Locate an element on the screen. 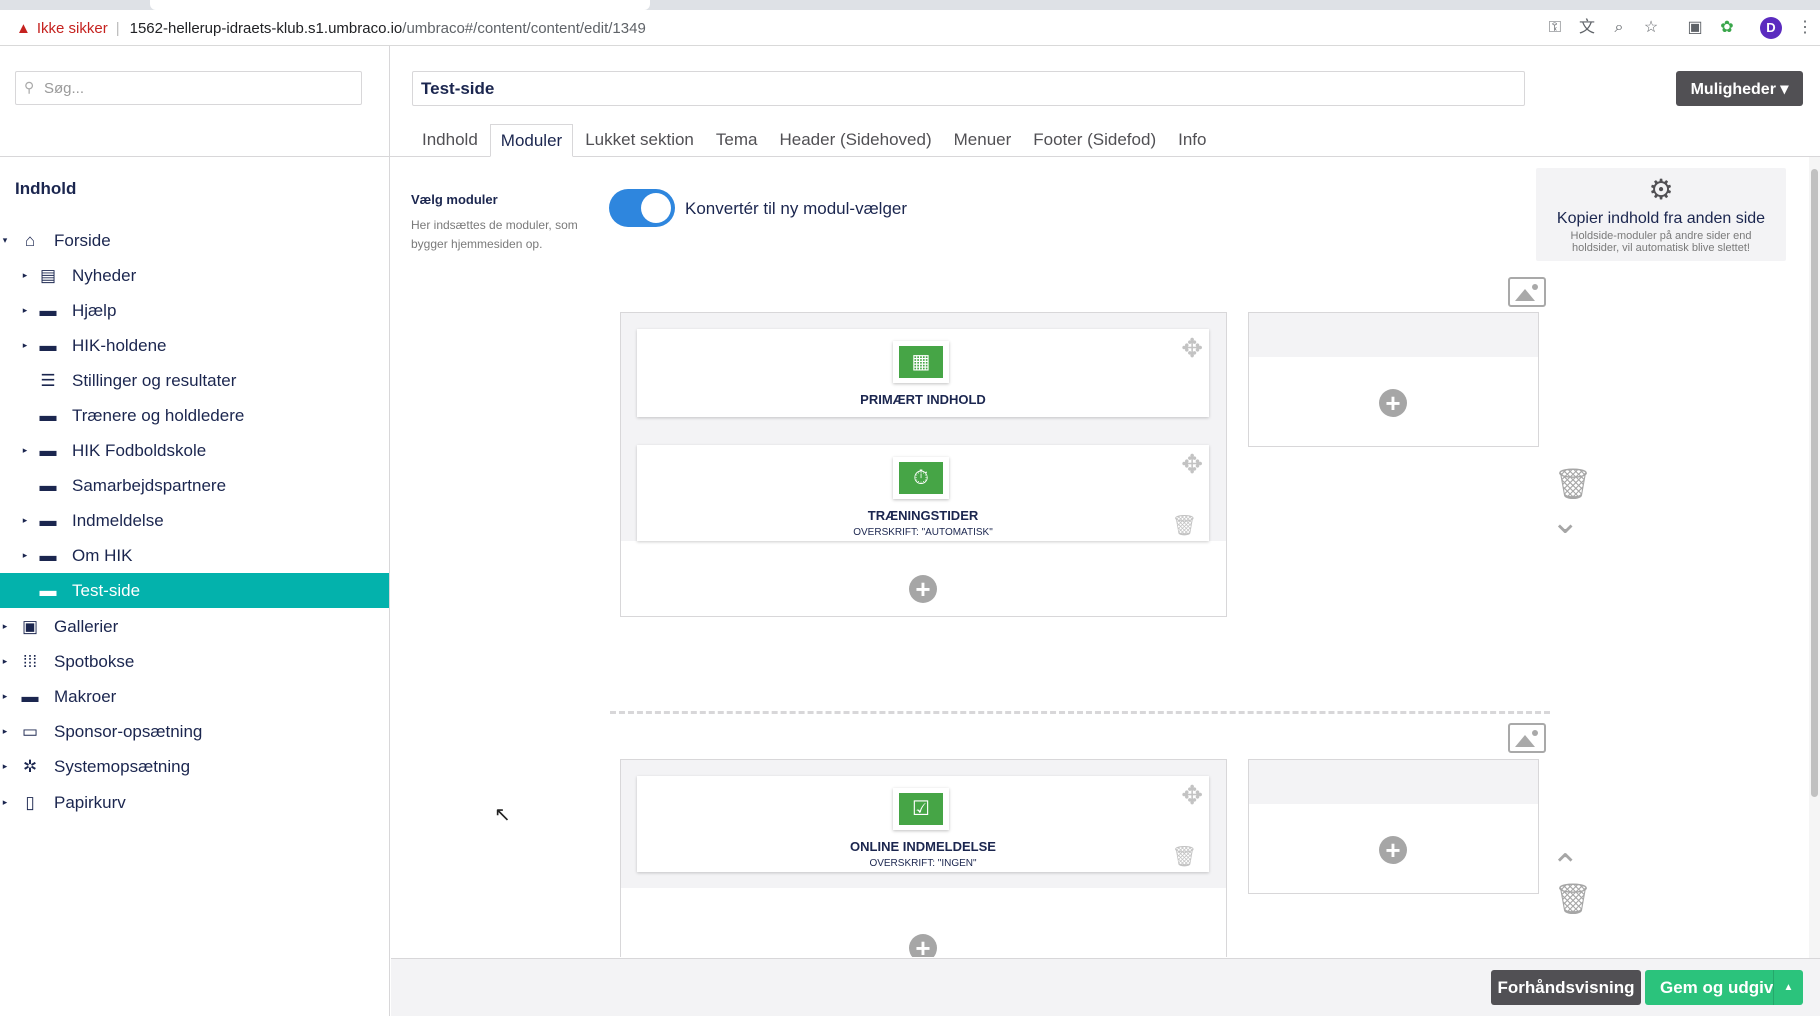  url-path: /umbraco#/content/content/edit/1349 is located at coordinates (524, 28).